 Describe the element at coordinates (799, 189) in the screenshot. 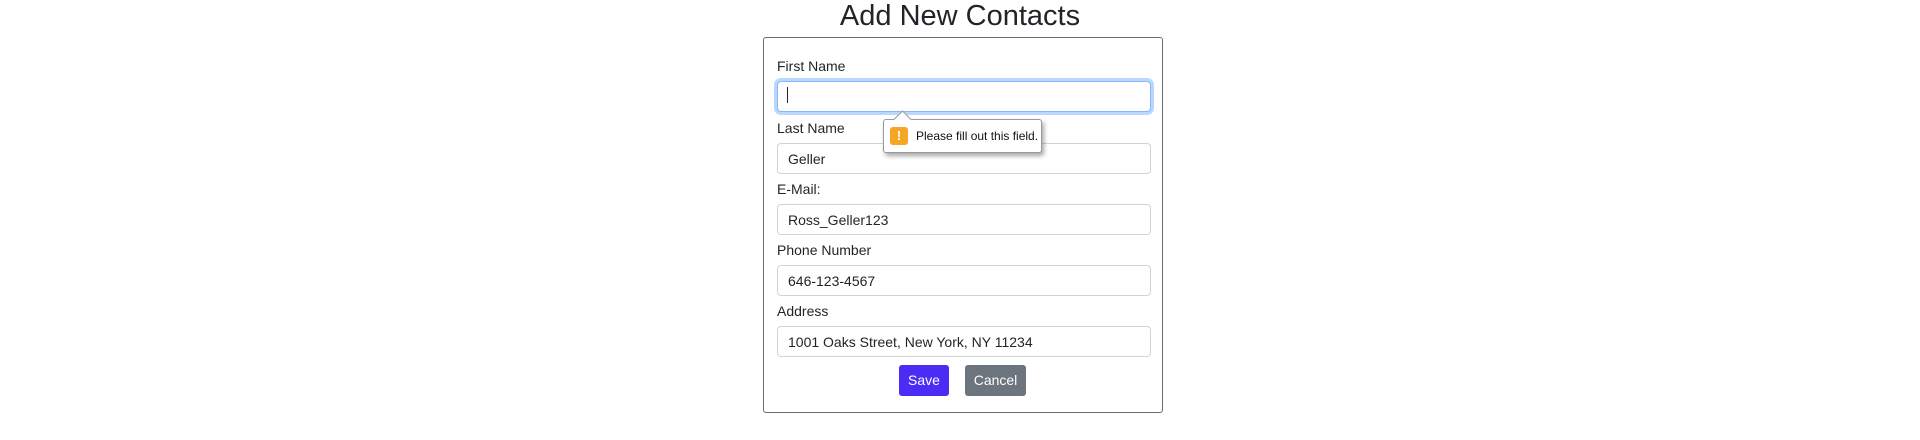

I see `email-label: E-Mail:` at that location.